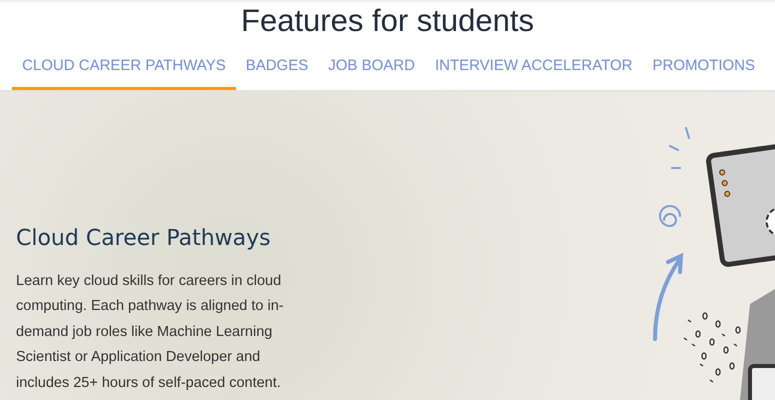  What do you see at coordinates (387, 21) in the screenshot?
I see `page-title: Features for students` at bounding box center [387, 21].